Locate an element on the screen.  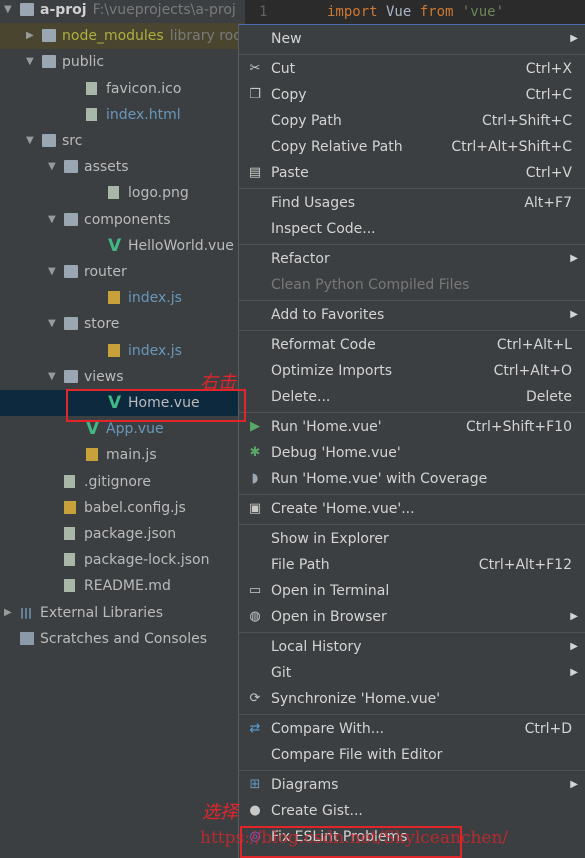
menu-item-copy-path: Copy Path Ctrl+Shift+C is located at coordinates (412, 121).